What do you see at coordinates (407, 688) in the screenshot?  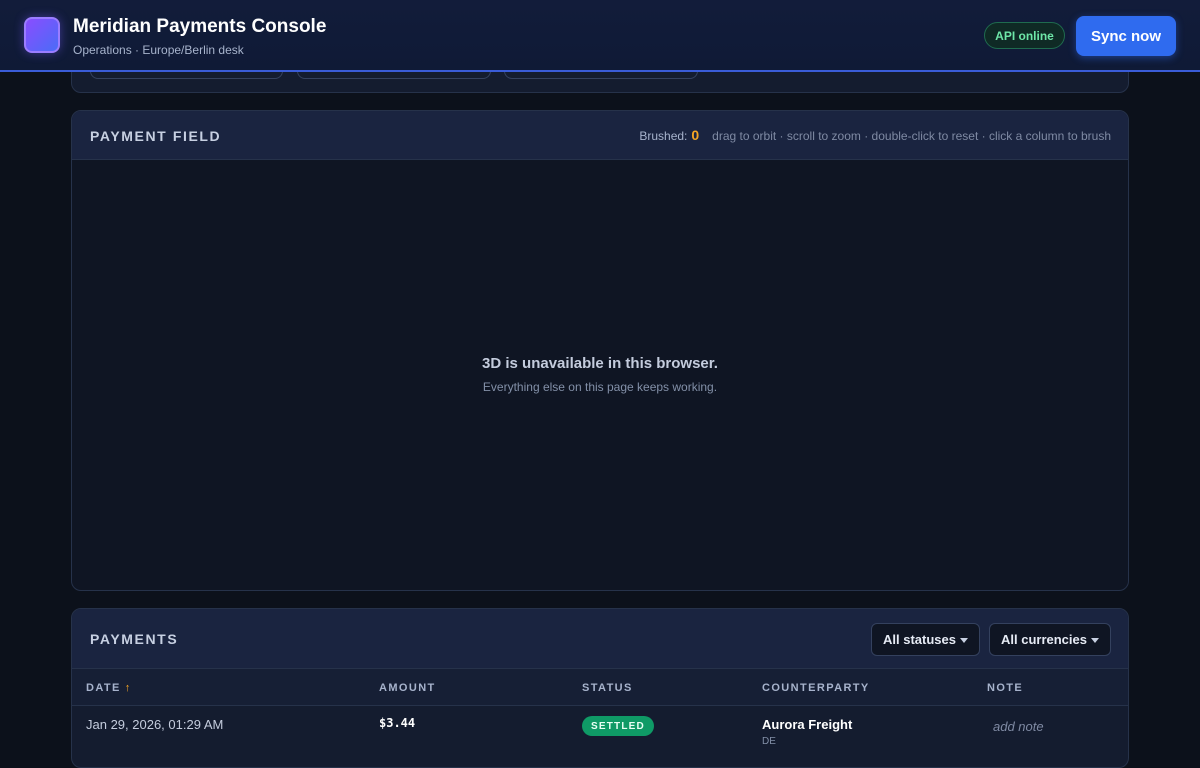 I see `column-header-amount: AMOUNT` at bounding box center [407, 688].